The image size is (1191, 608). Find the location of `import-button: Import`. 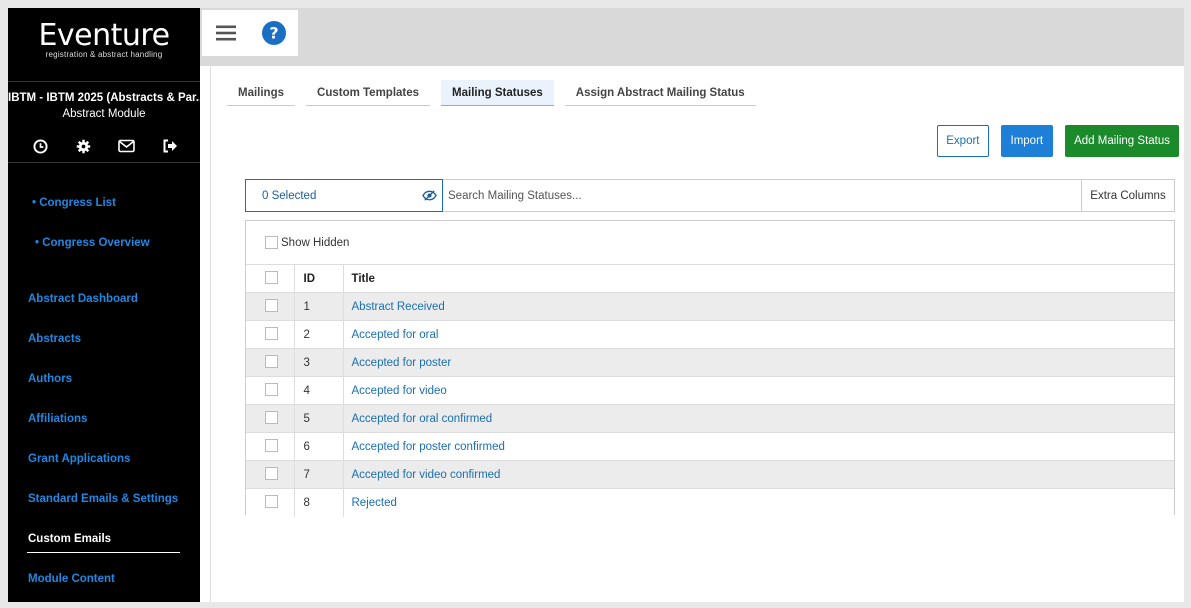

import-button: Import is located at coordinates (1027, 141).